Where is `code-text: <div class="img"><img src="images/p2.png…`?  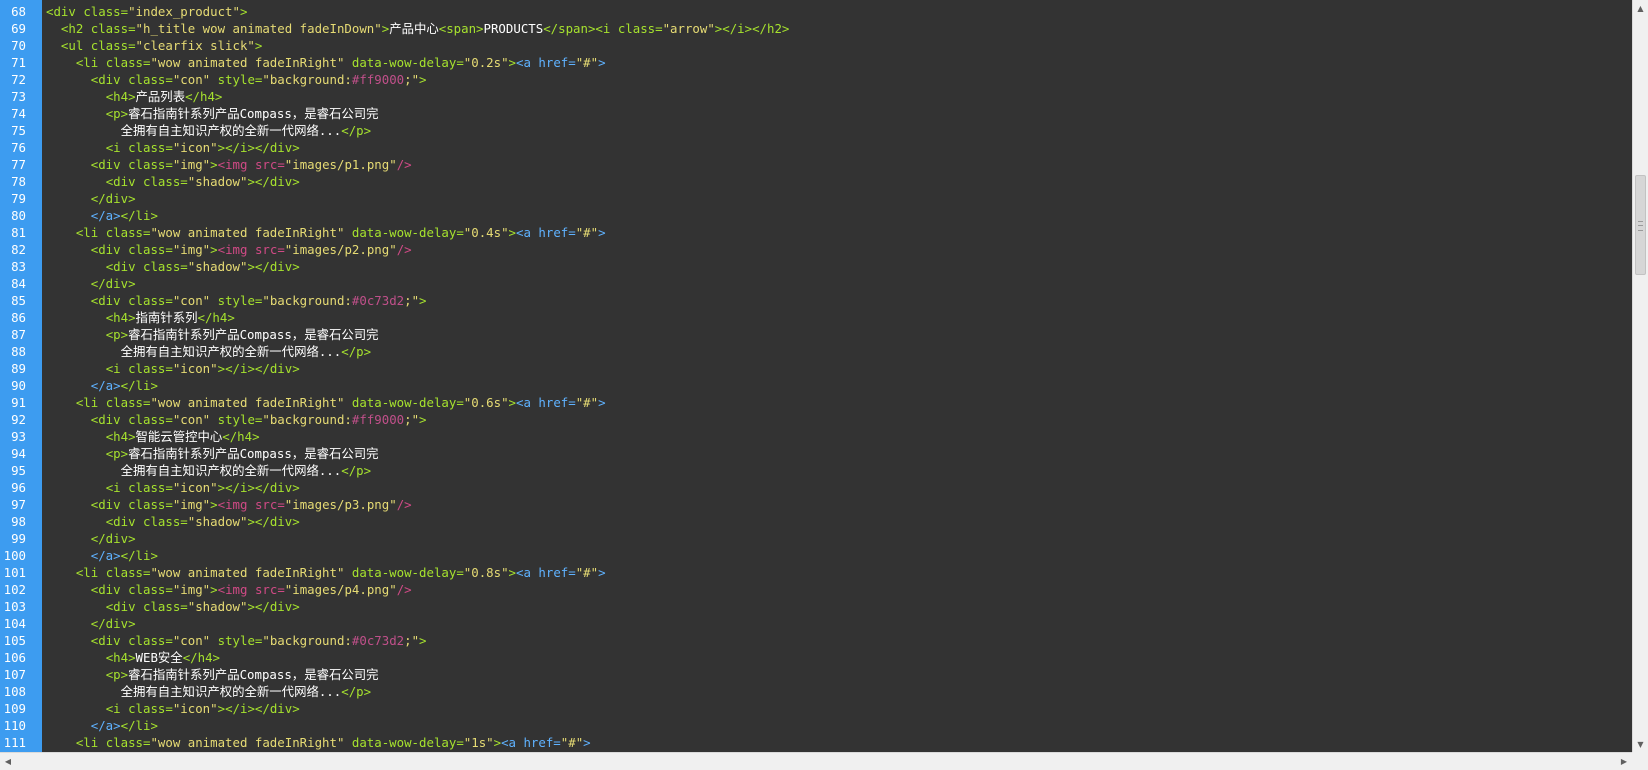 code-text: <div class="img"><img src="images/p2.png… is located at coordinates (229, 249).